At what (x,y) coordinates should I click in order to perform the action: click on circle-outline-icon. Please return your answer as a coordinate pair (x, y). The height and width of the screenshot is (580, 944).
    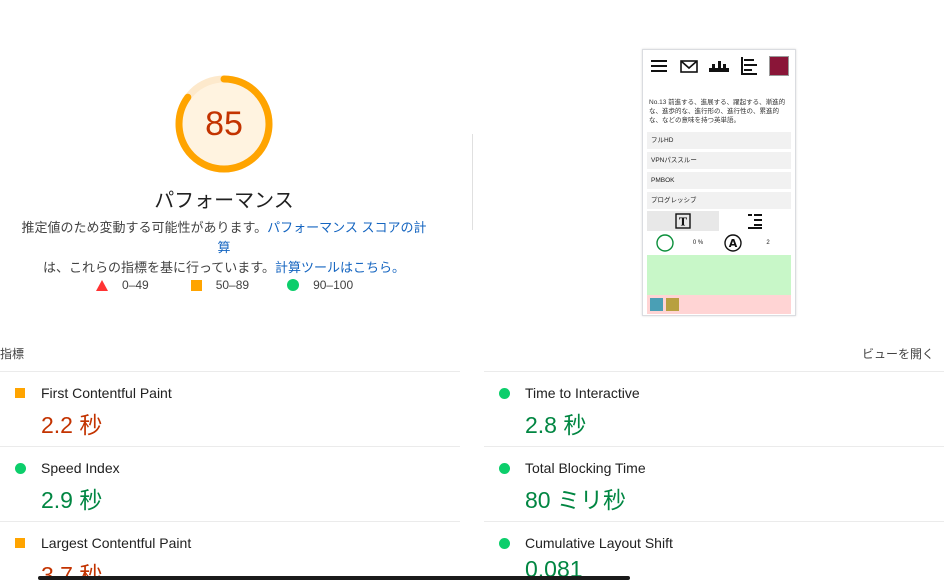
    Looking at the image, I should click on (665, 243).